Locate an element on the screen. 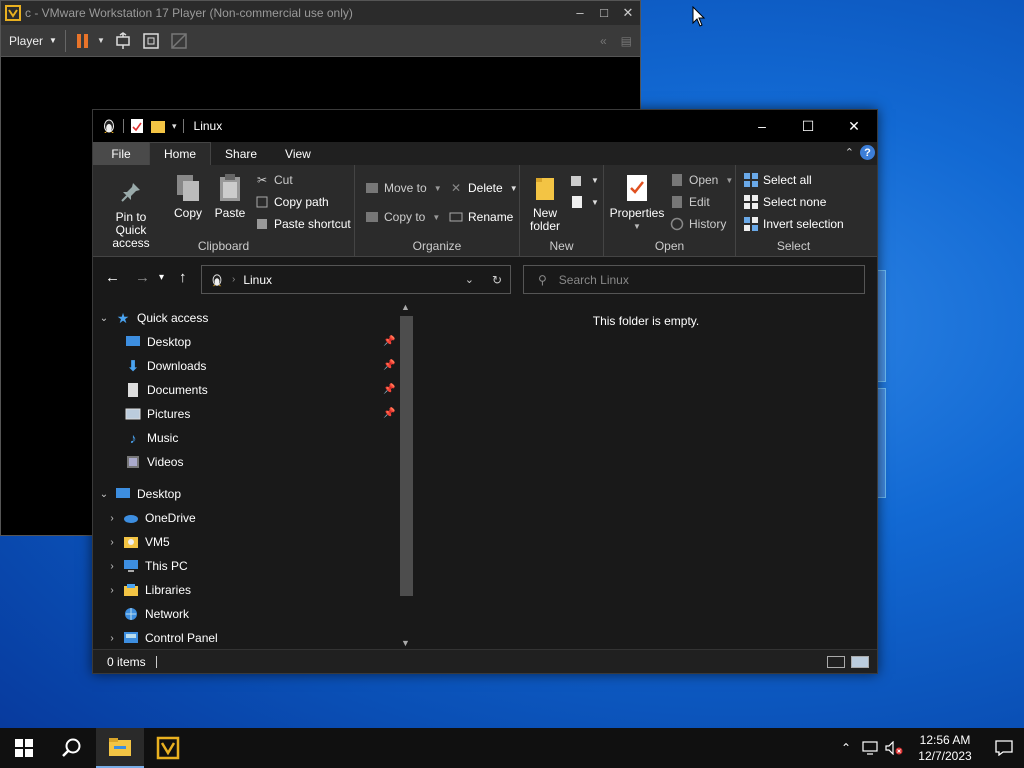  collapse-icon: « is located at coordinates (603, 41).